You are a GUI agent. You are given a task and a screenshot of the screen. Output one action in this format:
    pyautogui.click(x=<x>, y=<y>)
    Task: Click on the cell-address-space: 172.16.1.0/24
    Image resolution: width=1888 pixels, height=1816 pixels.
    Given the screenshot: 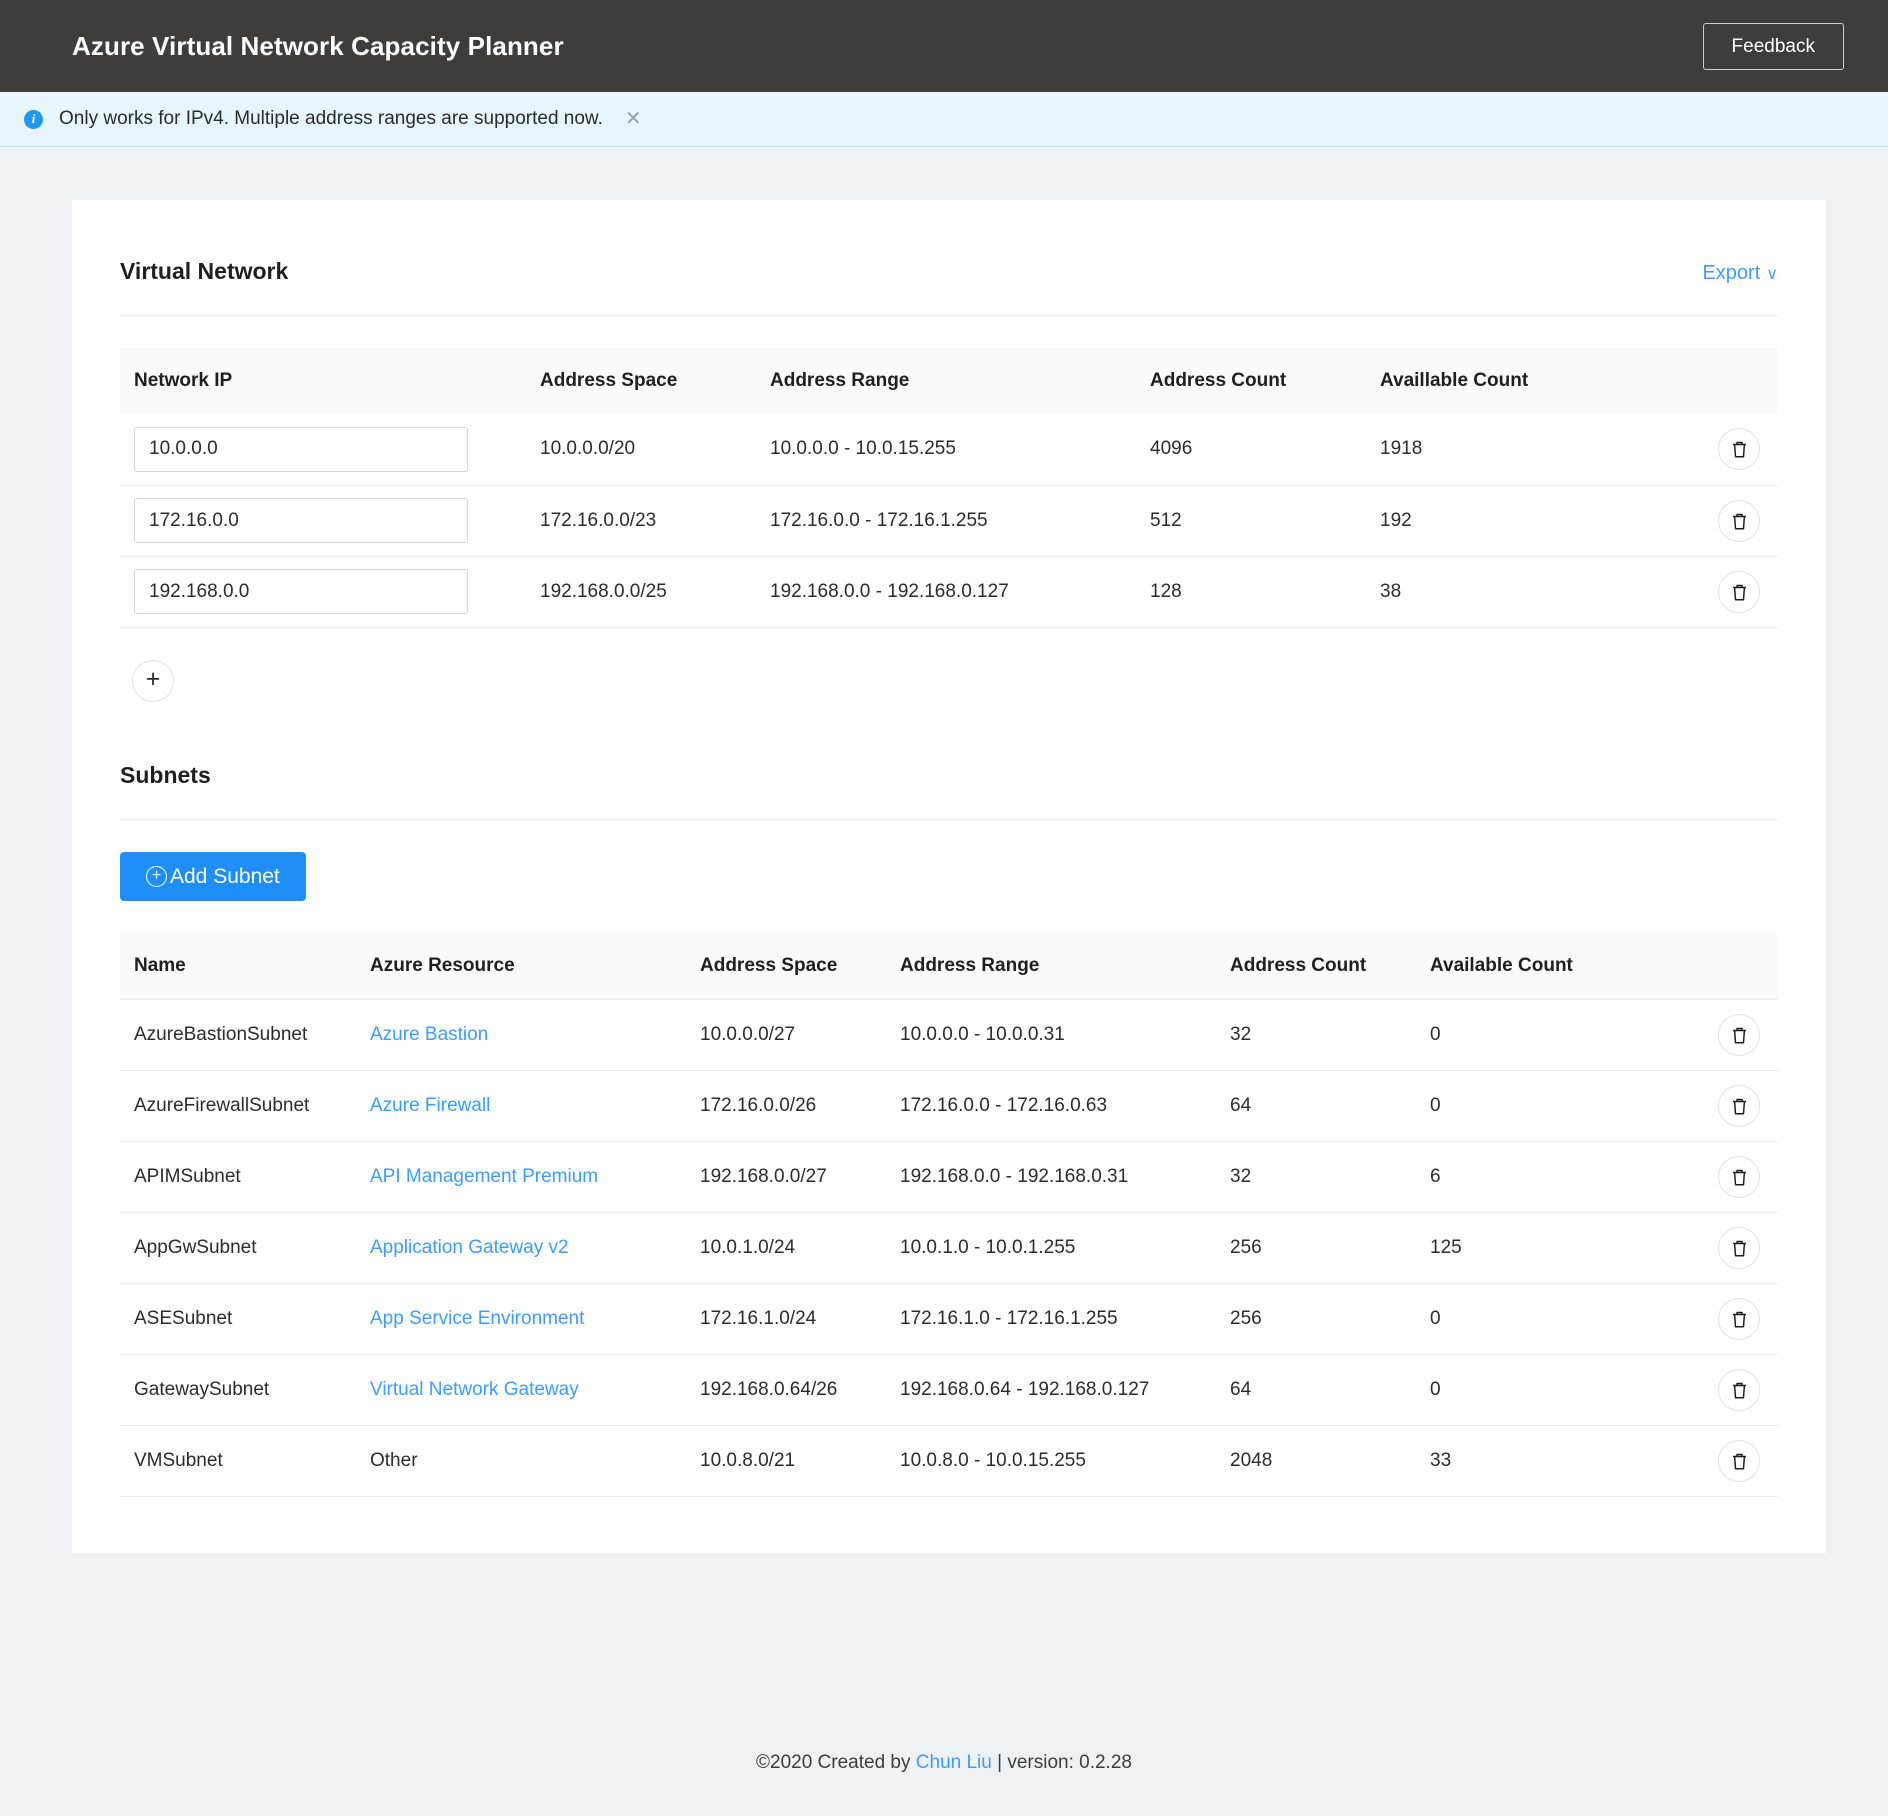 What is the action you would take?
    pyautogui.click(x=800, y=1318)
    